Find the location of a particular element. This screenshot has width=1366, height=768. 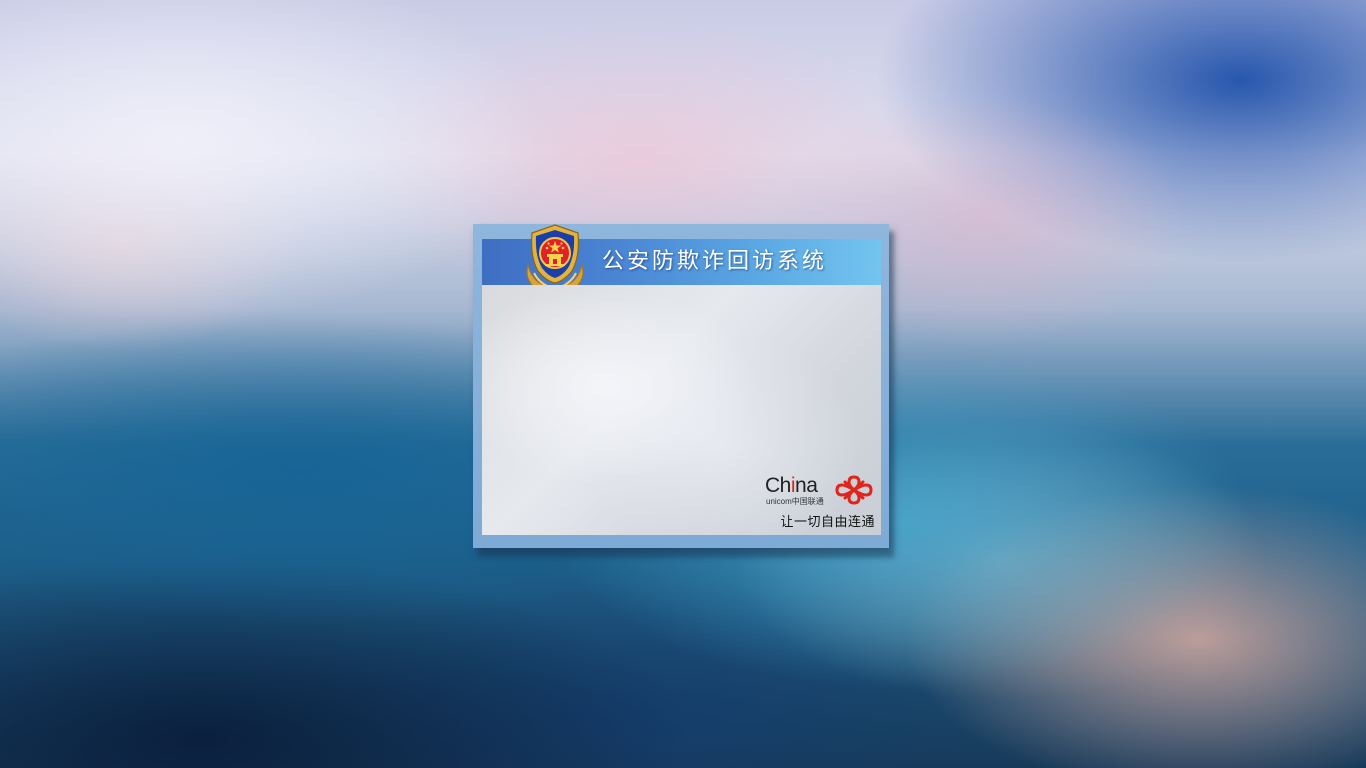

title-bar: 公安防欺诈回访系统 is located at coordinates (681, 260).